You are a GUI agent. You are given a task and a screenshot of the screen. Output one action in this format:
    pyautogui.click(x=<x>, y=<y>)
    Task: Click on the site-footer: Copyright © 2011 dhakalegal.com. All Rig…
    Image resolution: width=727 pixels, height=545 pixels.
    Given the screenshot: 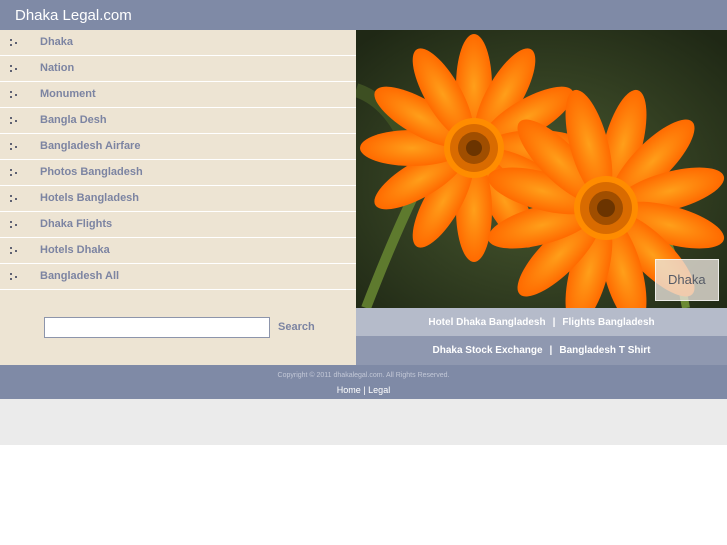 What is the action you would take?
    pyautogui.click(x=363, y=382)
    